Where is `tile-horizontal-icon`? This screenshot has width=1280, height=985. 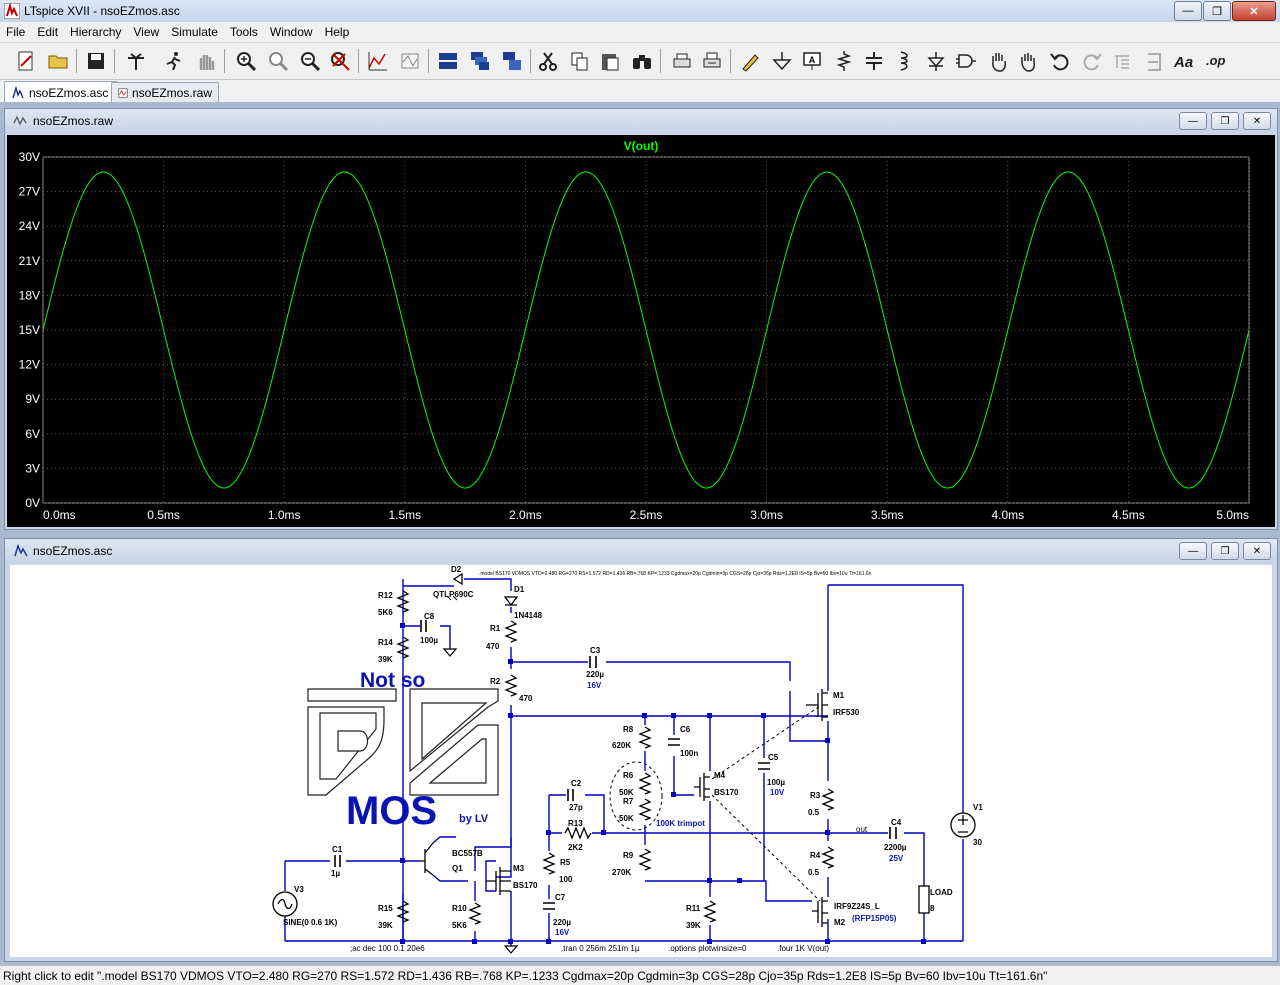
tile-horizontal-icon is located at coordinates (448, 61).